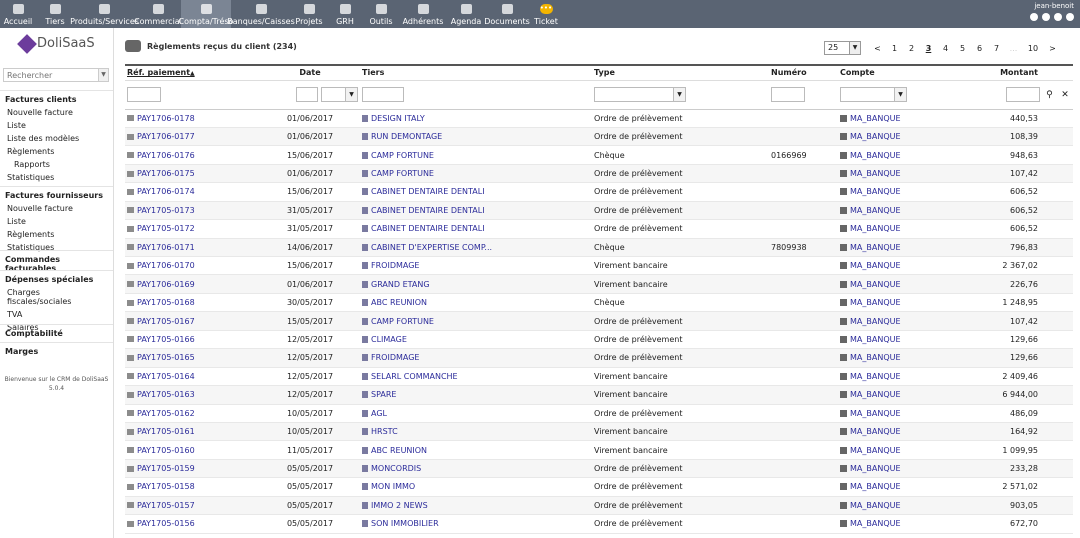  What do you see at coordinates (788, 94) in the screenshot?
I see `filter-numero-input` at bounding box center [788, 94].